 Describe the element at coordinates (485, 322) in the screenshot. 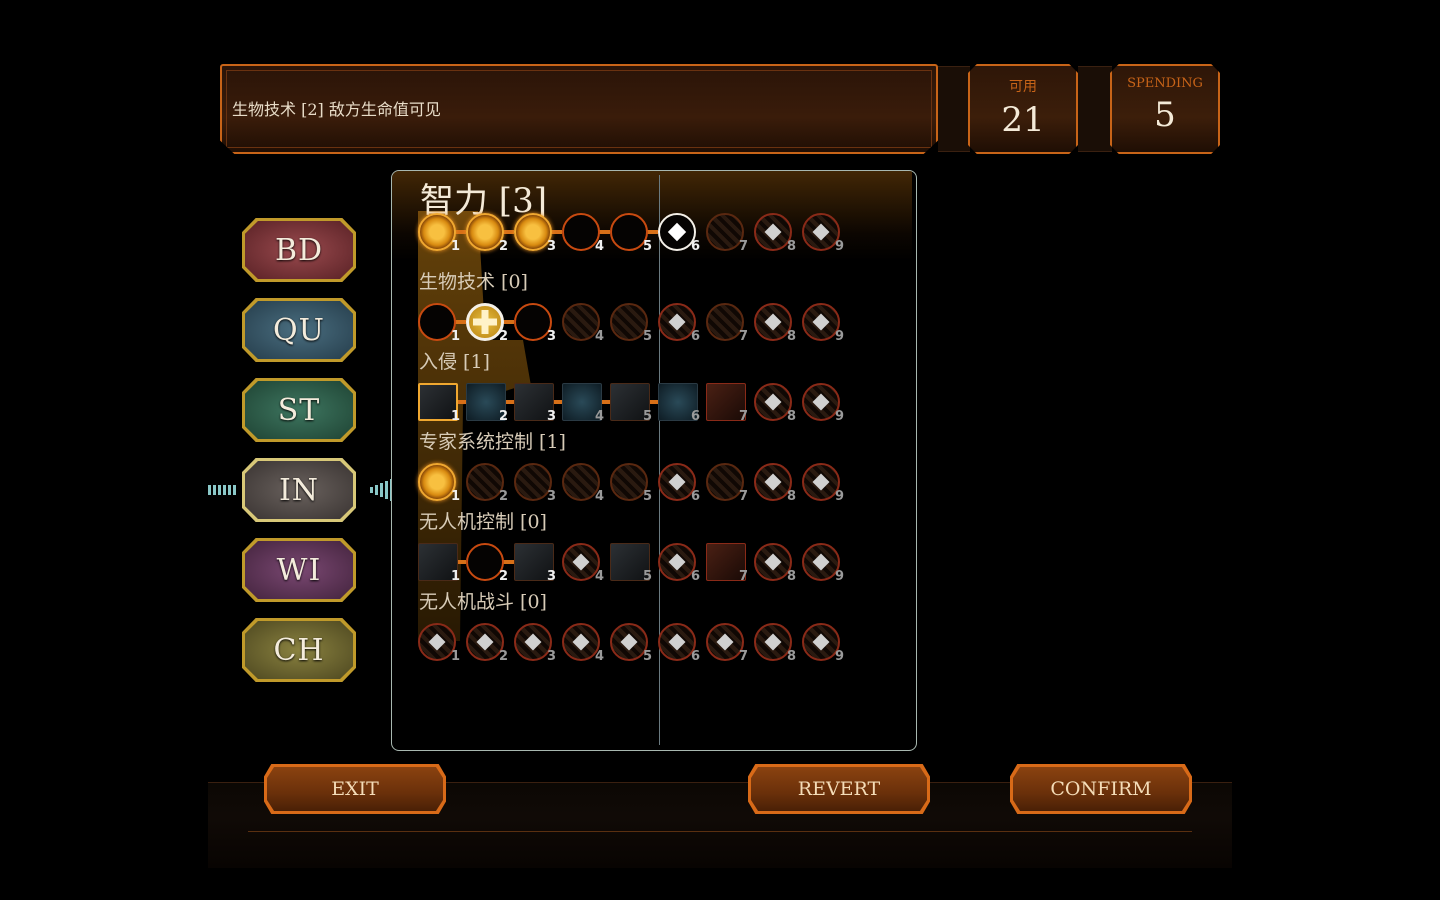

I see `plus-icon` at that location.